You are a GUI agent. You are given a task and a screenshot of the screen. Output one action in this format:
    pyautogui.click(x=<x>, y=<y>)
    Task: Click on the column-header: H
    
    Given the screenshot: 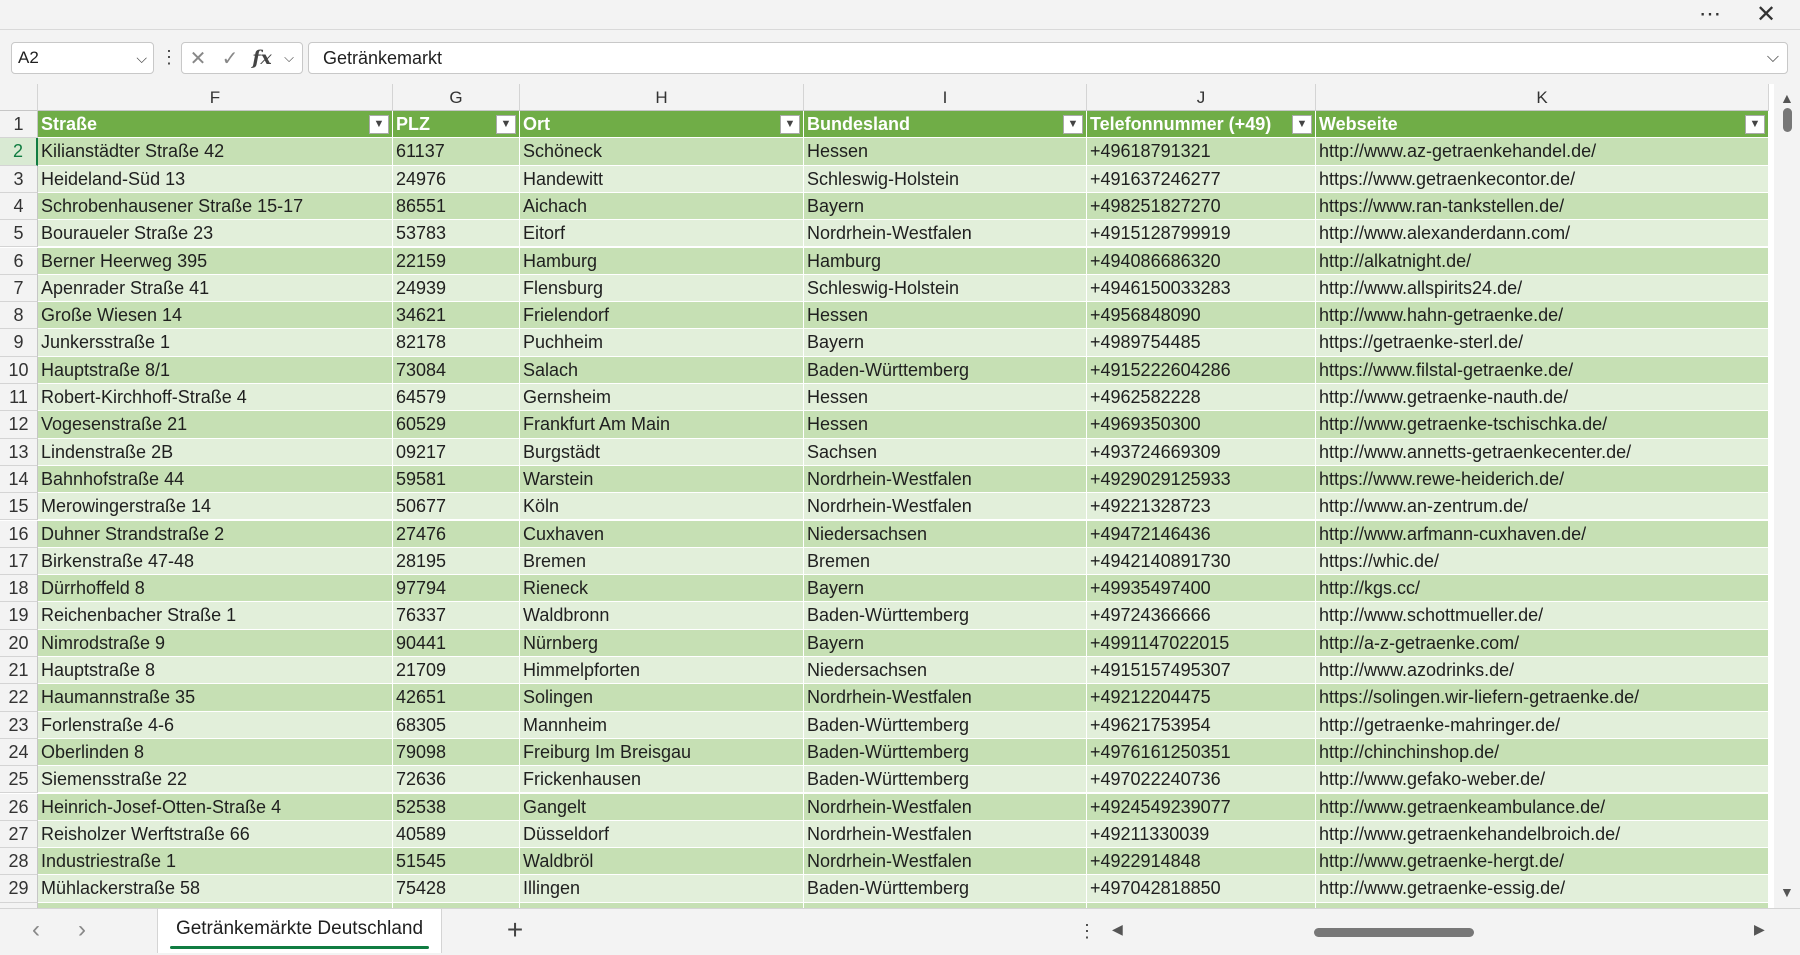 What is the action you would take?
    pyautogui.click(x=662, y=97)
    